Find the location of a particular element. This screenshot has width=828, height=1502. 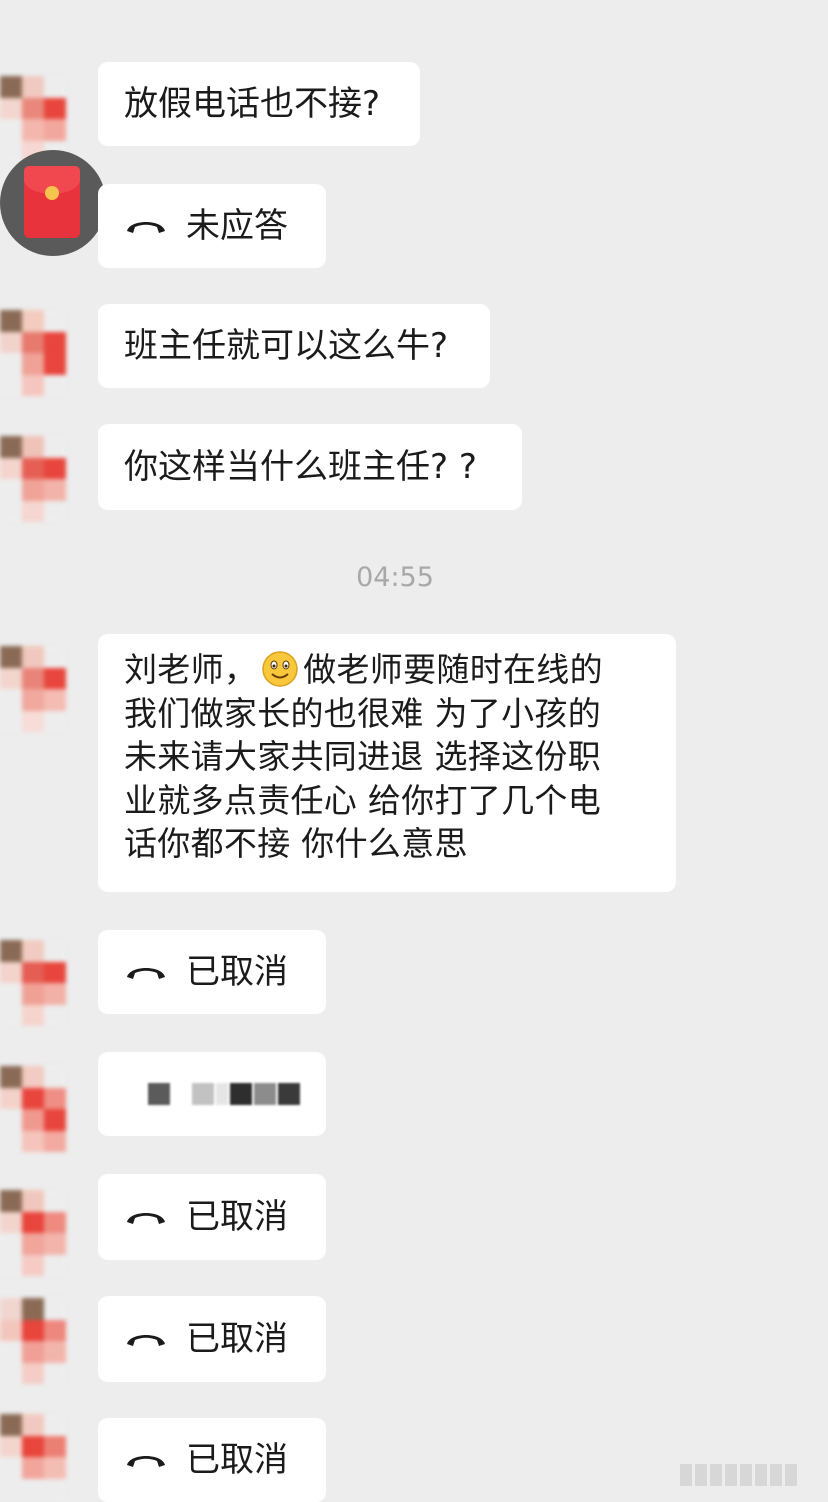

message-text: 业就多点责任心 给你打了几个电 is located at coordinates (362, 800).